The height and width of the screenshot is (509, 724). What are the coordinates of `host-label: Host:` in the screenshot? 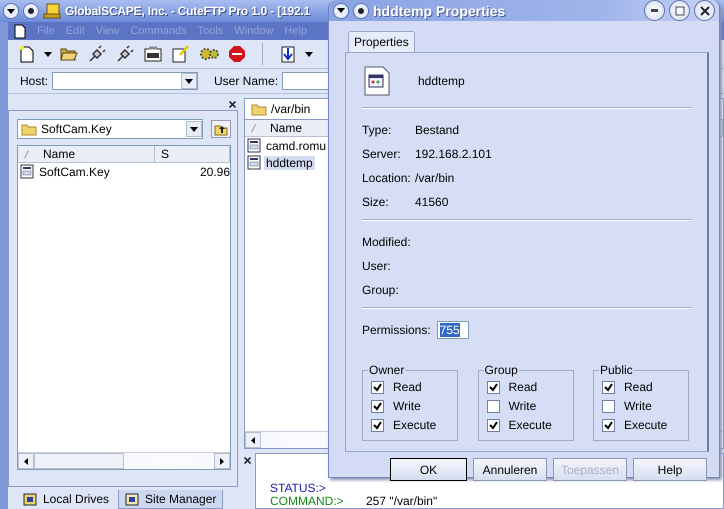 It's located at (34, 81).